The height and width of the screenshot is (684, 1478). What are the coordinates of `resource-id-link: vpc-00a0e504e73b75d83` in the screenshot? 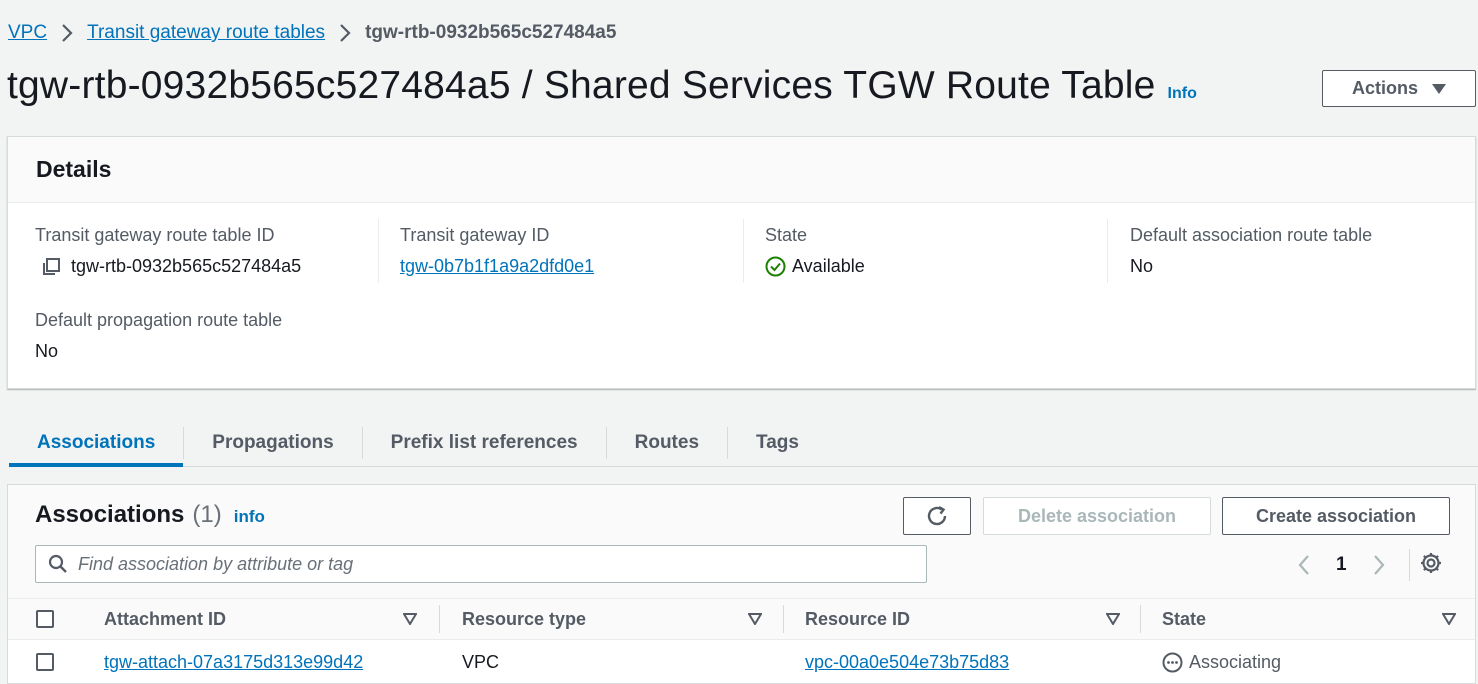 It's located at (907, 662).